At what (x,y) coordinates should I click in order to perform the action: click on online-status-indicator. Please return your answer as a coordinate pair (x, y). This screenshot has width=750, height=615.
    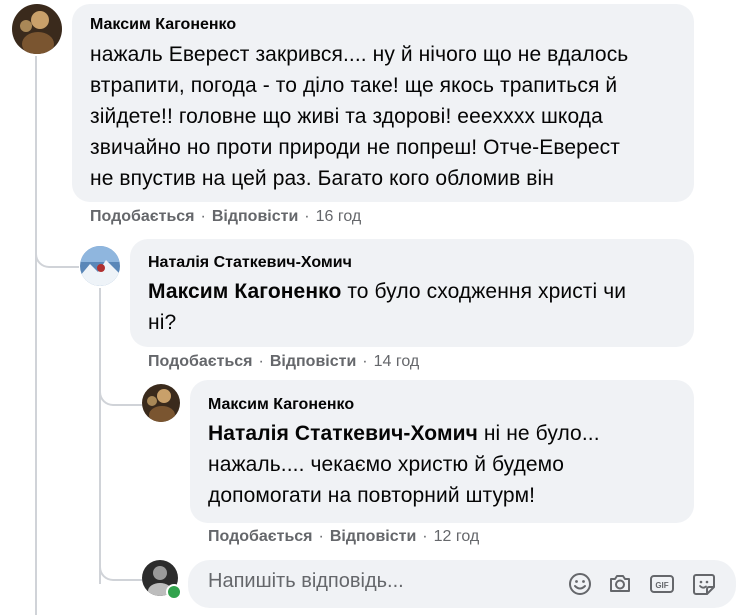
    Looking at the image, I should click on (174, 592).